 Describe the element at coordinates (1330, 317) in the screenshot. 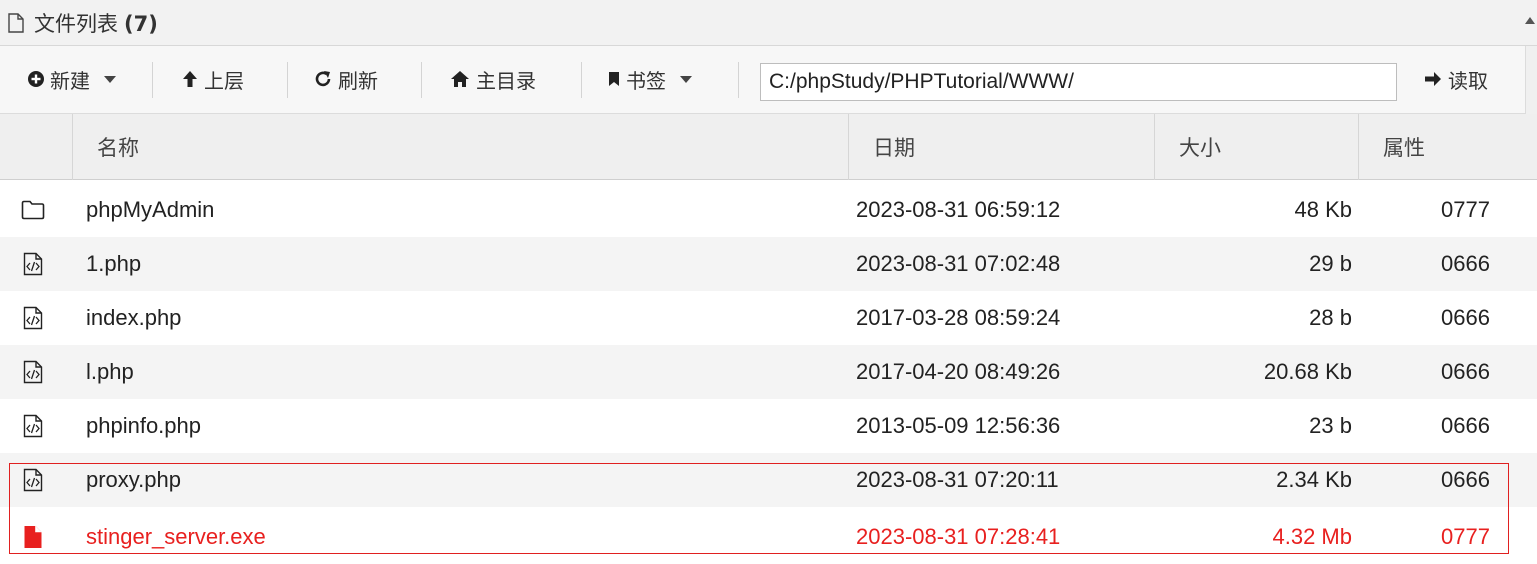

I see `file-size: 28 b` at that location.